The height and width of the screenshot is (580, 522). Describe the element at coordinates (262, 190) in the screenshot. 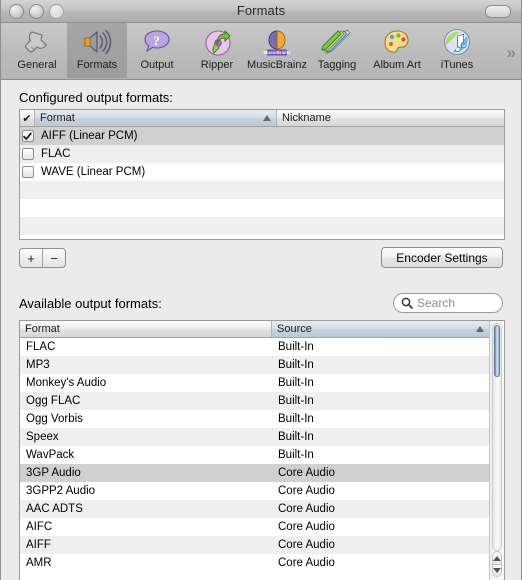

I see `table-row-filler` at that location.